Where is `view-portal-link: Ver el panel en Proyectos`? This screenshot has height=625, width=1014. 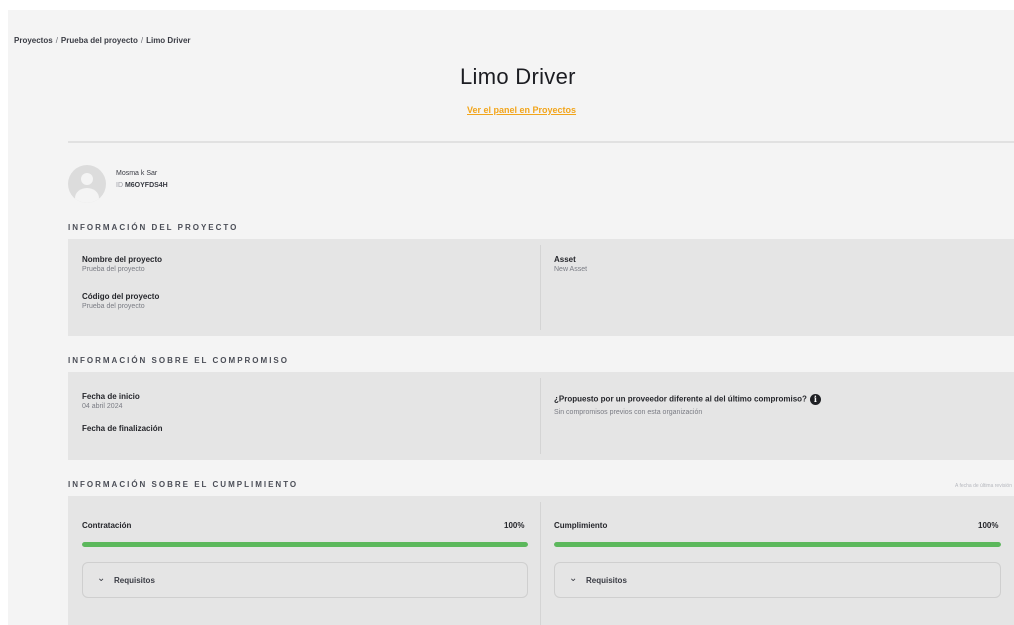
view-portal-link: Ver el panel en Proyectos is located at coordinates (521, 110).